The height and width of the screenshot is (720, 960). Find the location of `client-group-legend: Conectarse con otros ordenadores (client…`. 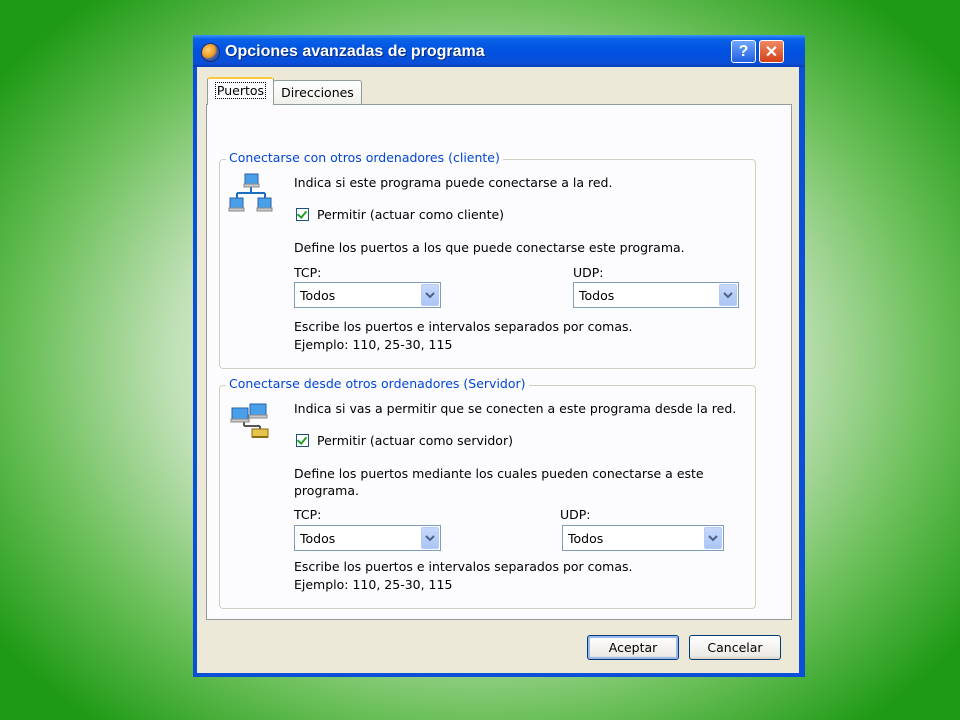

client-group-legend: Conectarse con otros ordenadores (client… is located at coordinates (364, 157).